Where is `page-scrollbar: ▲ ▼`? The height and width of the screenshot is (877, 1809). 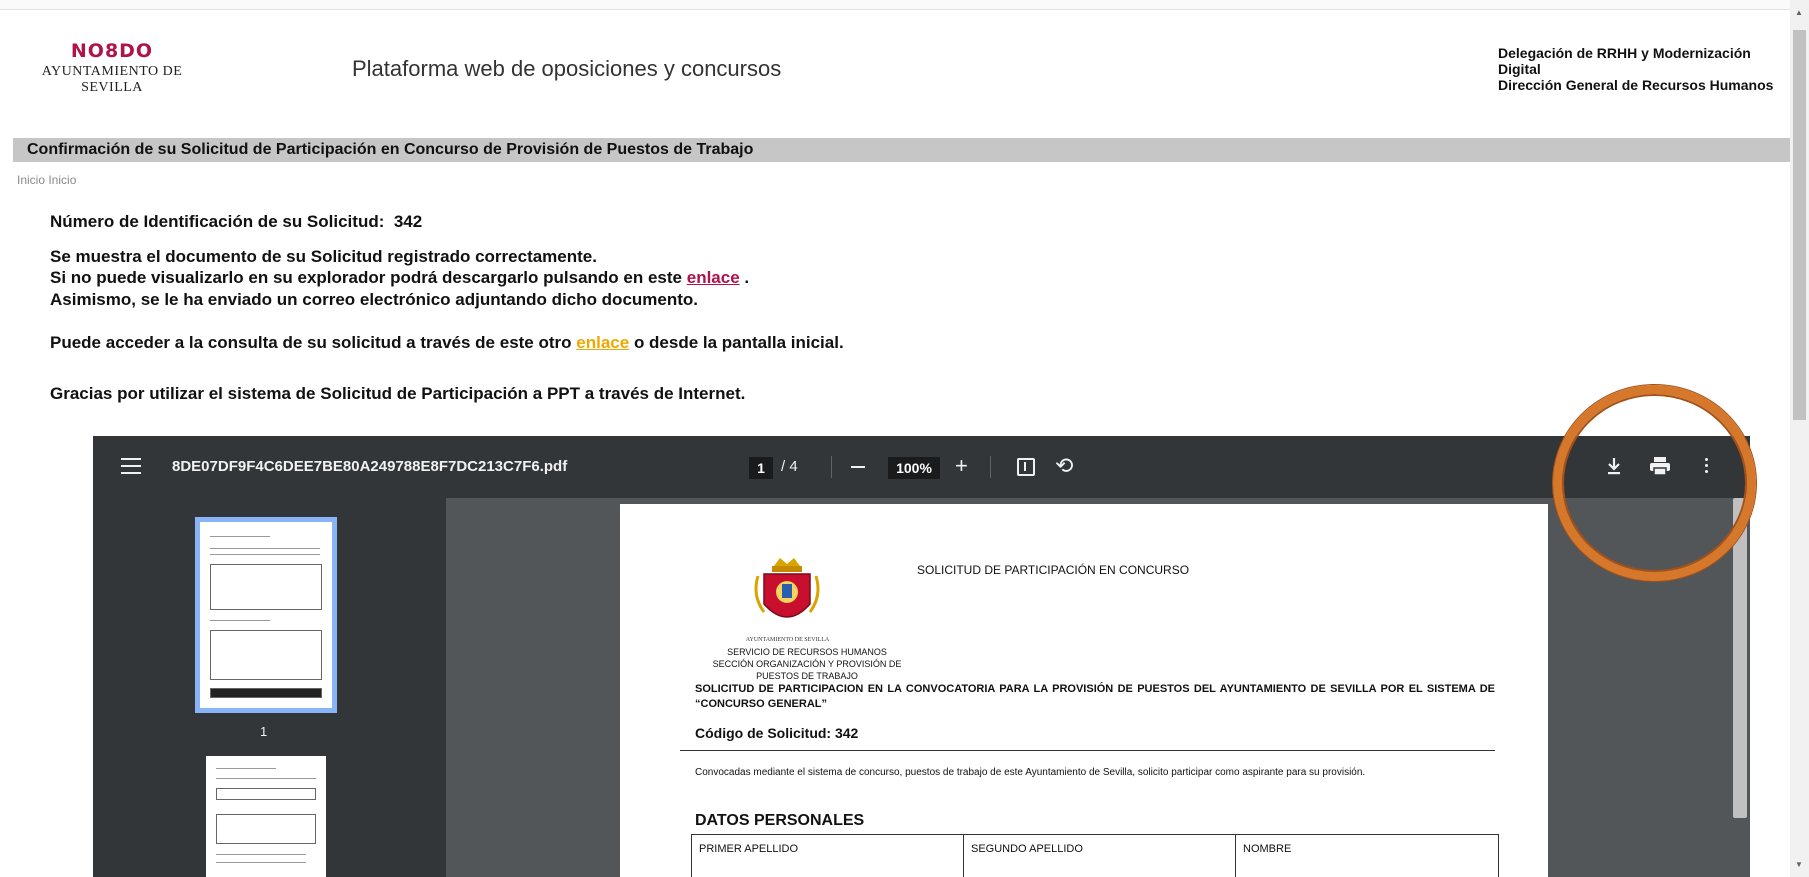
page-scrollbar: ▲ ▼ is located at coordinates (1799, 438).